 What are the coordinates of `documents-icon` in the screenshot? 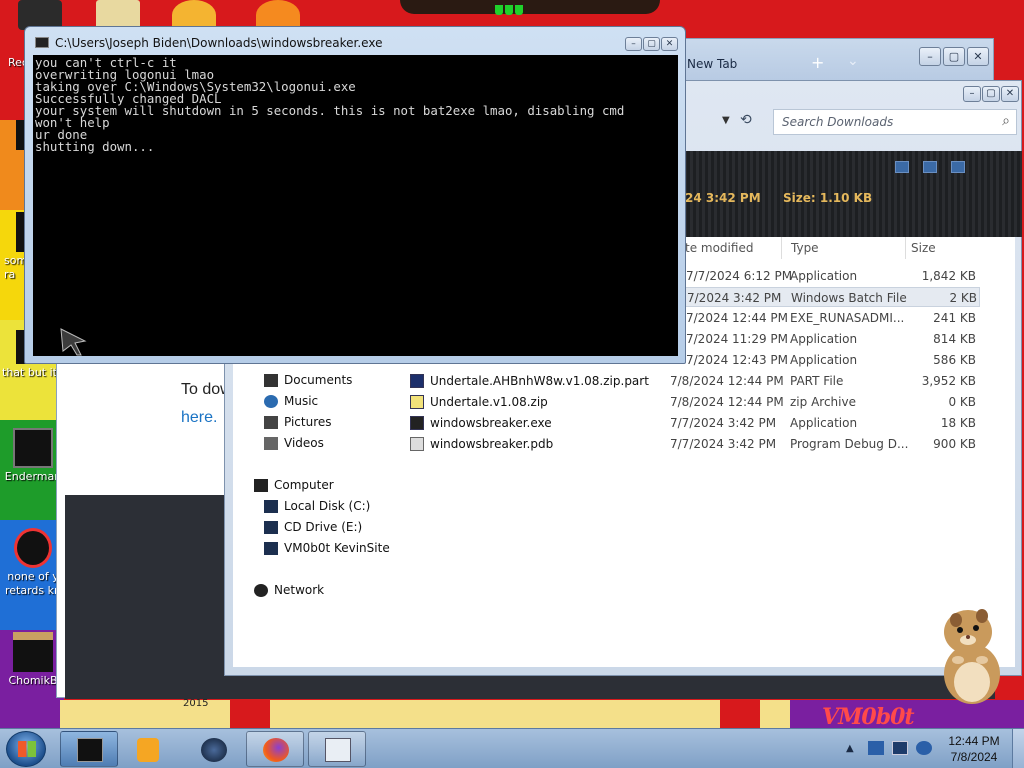 It's located at (271, 380).